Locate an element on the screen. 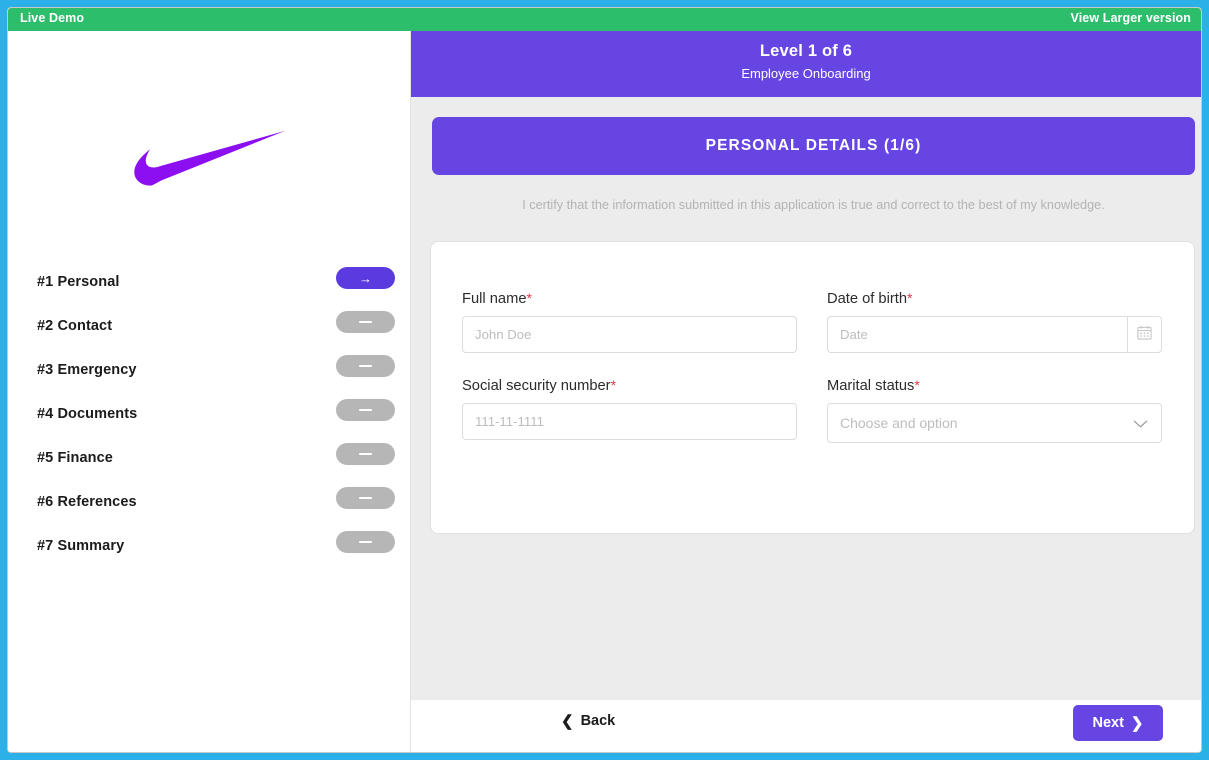 The width and height of the screenshot is (1209, 760). date-of-birth-input is located at coordinates (977, 334).